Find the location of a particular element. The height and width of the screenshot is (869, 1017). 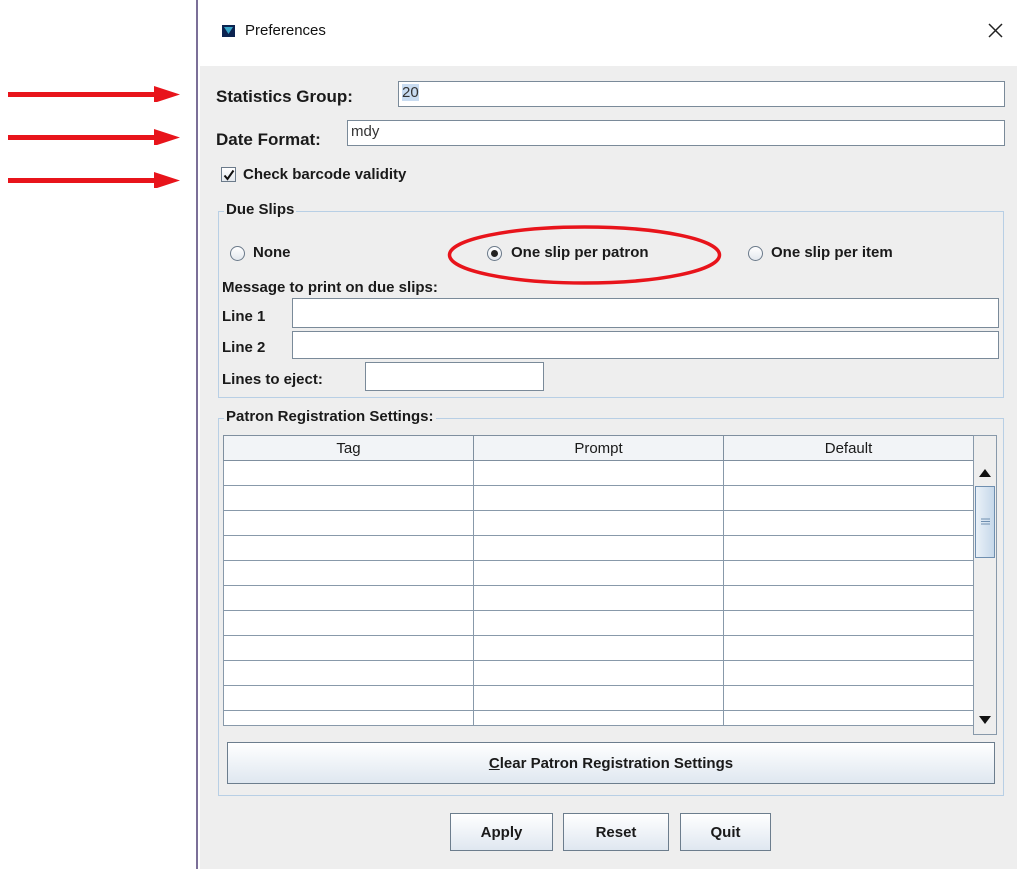

column-header-prompt: Prompt is located at coordinates (598, 448).